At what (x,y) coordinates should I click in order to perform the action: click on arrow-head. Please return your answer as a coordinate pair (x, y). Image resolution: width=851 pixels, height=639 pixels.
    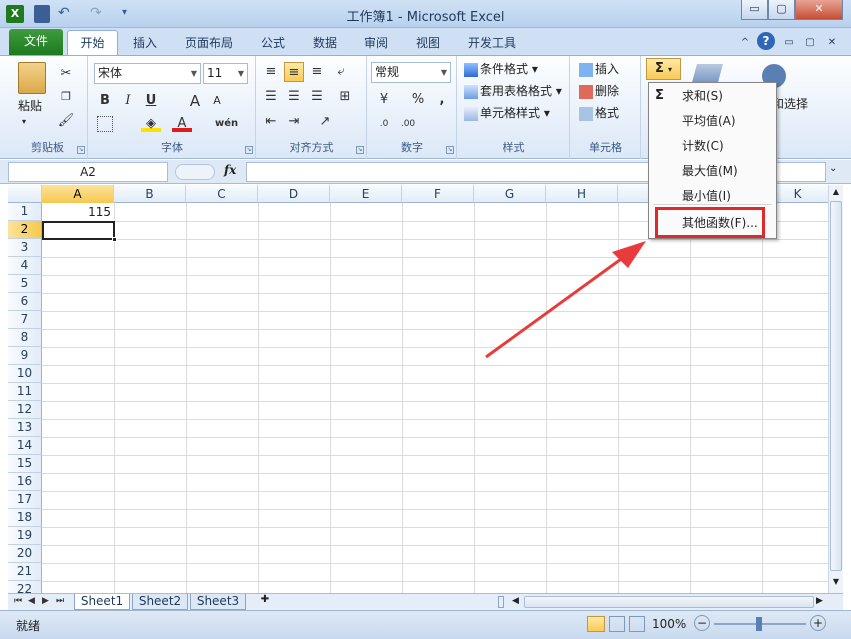
    Looking at the image, I should click on (629, 254).